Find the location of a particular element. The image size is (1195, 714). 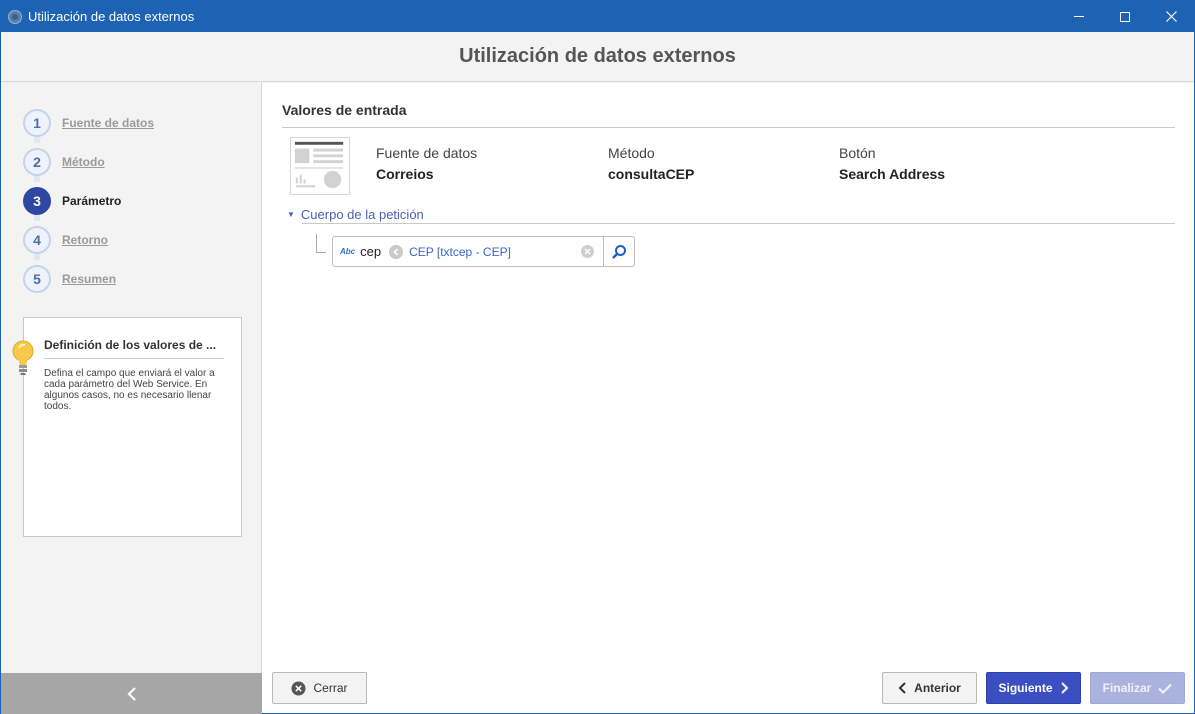

page-header: Utilización de datos externos is located at coordinates (597, 57).